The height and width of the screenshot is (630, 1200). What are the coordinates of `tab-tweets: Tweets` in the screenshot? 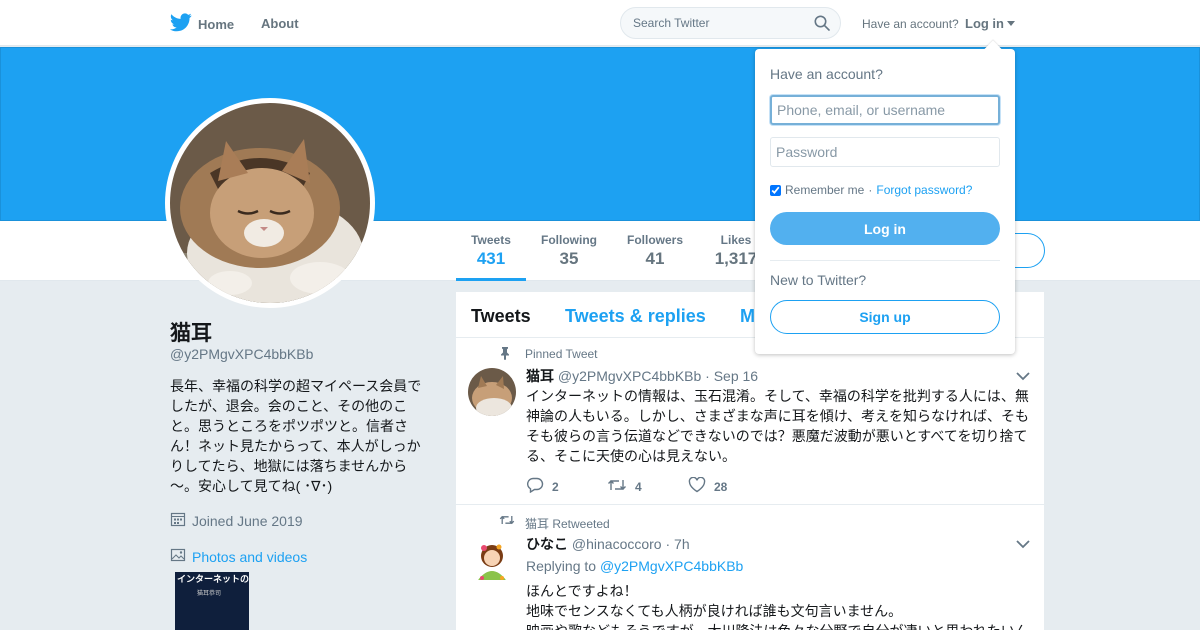 It's located at (501, 316).